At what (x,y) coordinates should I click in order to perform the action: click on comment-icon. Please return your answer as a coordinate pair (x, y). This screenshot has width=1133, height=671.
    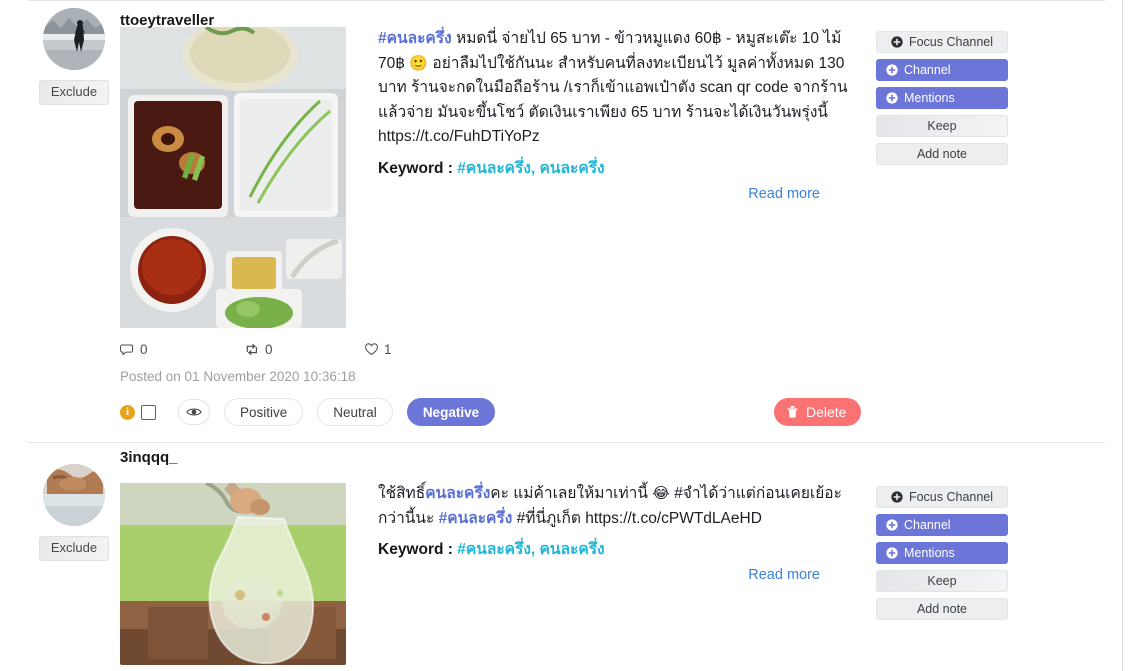
    Looking at the image, I should click on (127, 350).